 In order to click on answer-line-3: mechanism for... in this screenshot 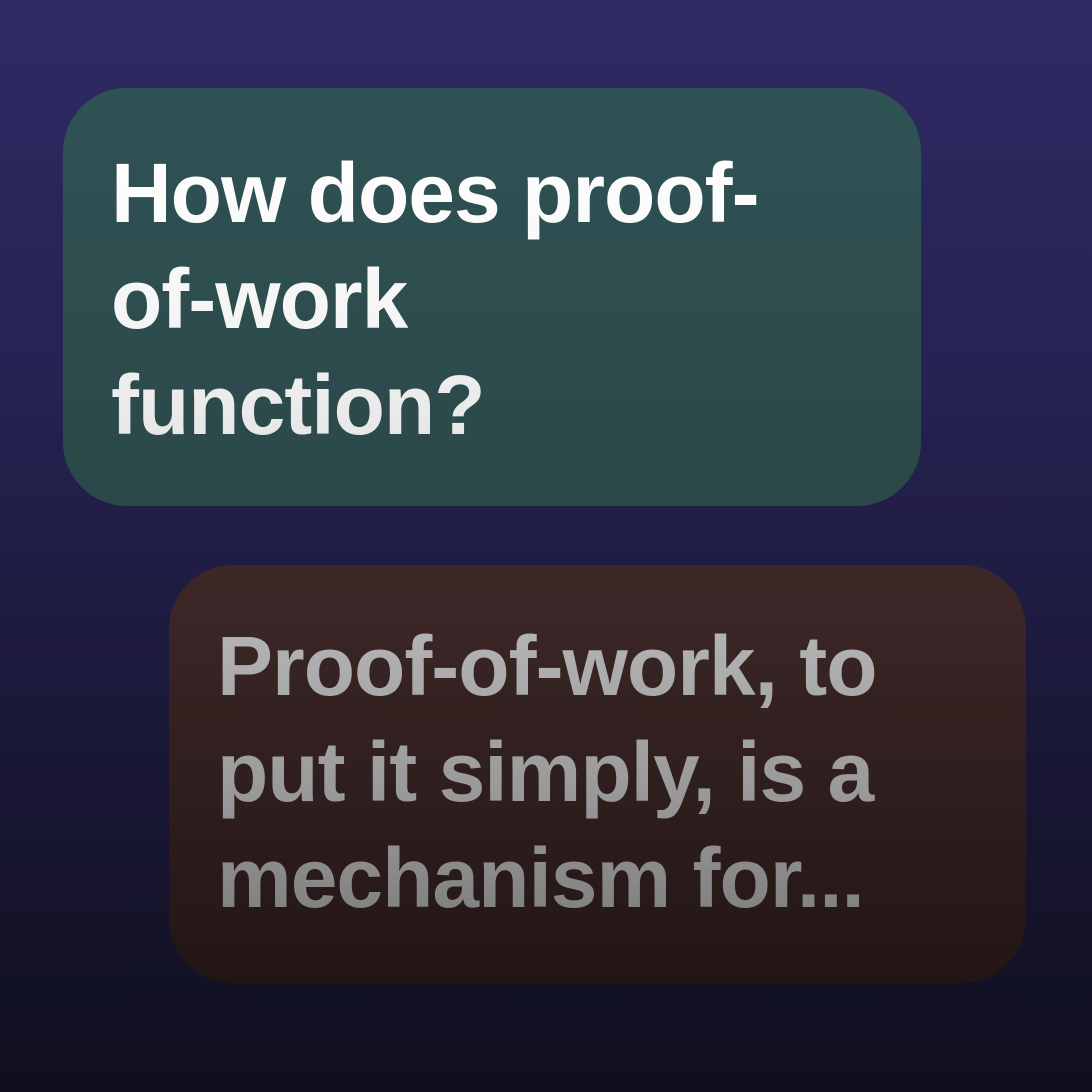, I will do `click(540, 878)`.